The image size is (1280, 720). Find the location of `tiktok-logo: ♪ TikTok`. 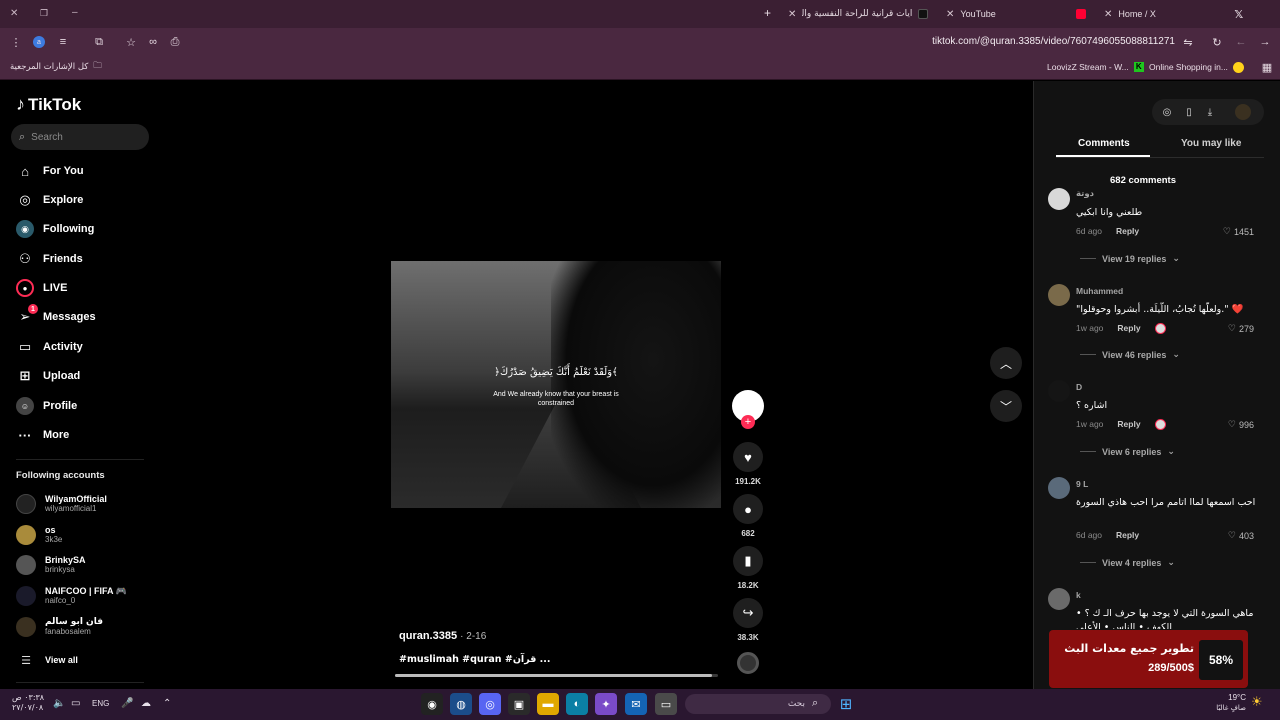

tiktok-logo: ♪ TikTok is located at coordinates (48, 104).